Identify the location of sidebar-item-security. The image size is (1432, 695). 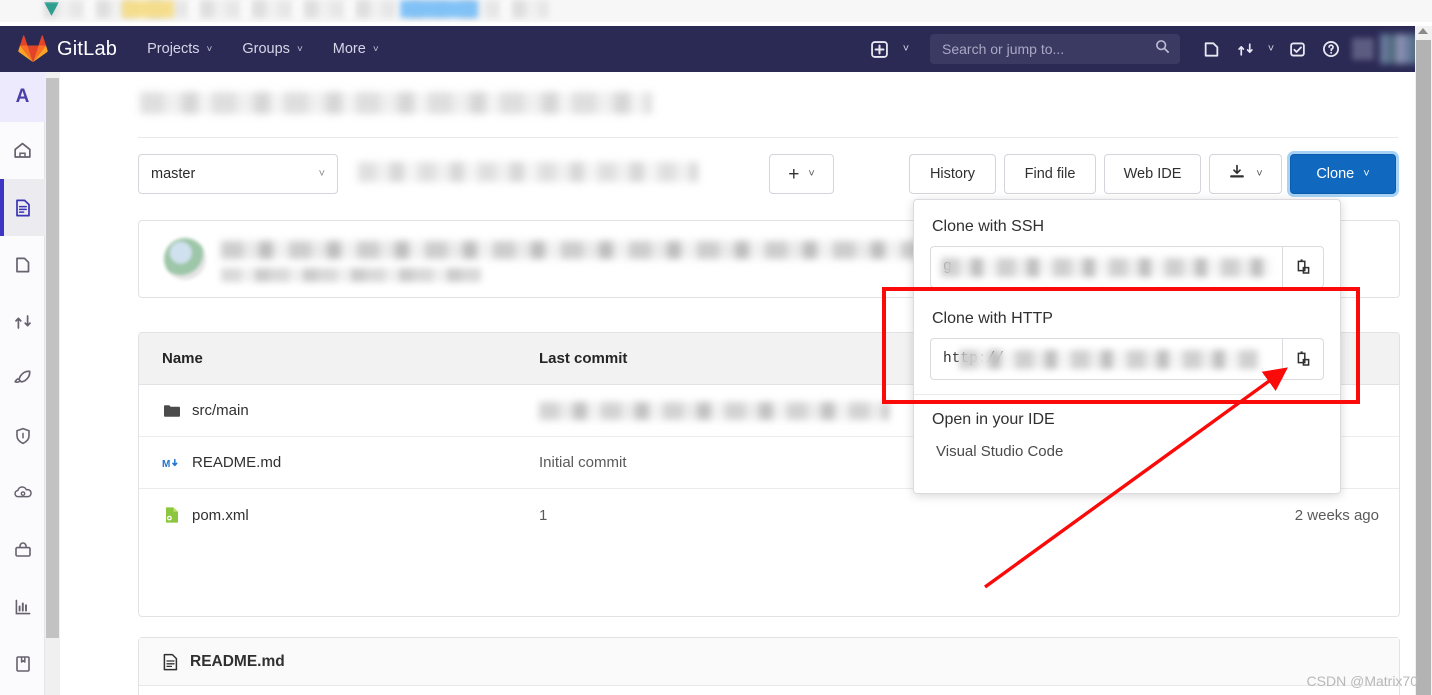
(22, 435).